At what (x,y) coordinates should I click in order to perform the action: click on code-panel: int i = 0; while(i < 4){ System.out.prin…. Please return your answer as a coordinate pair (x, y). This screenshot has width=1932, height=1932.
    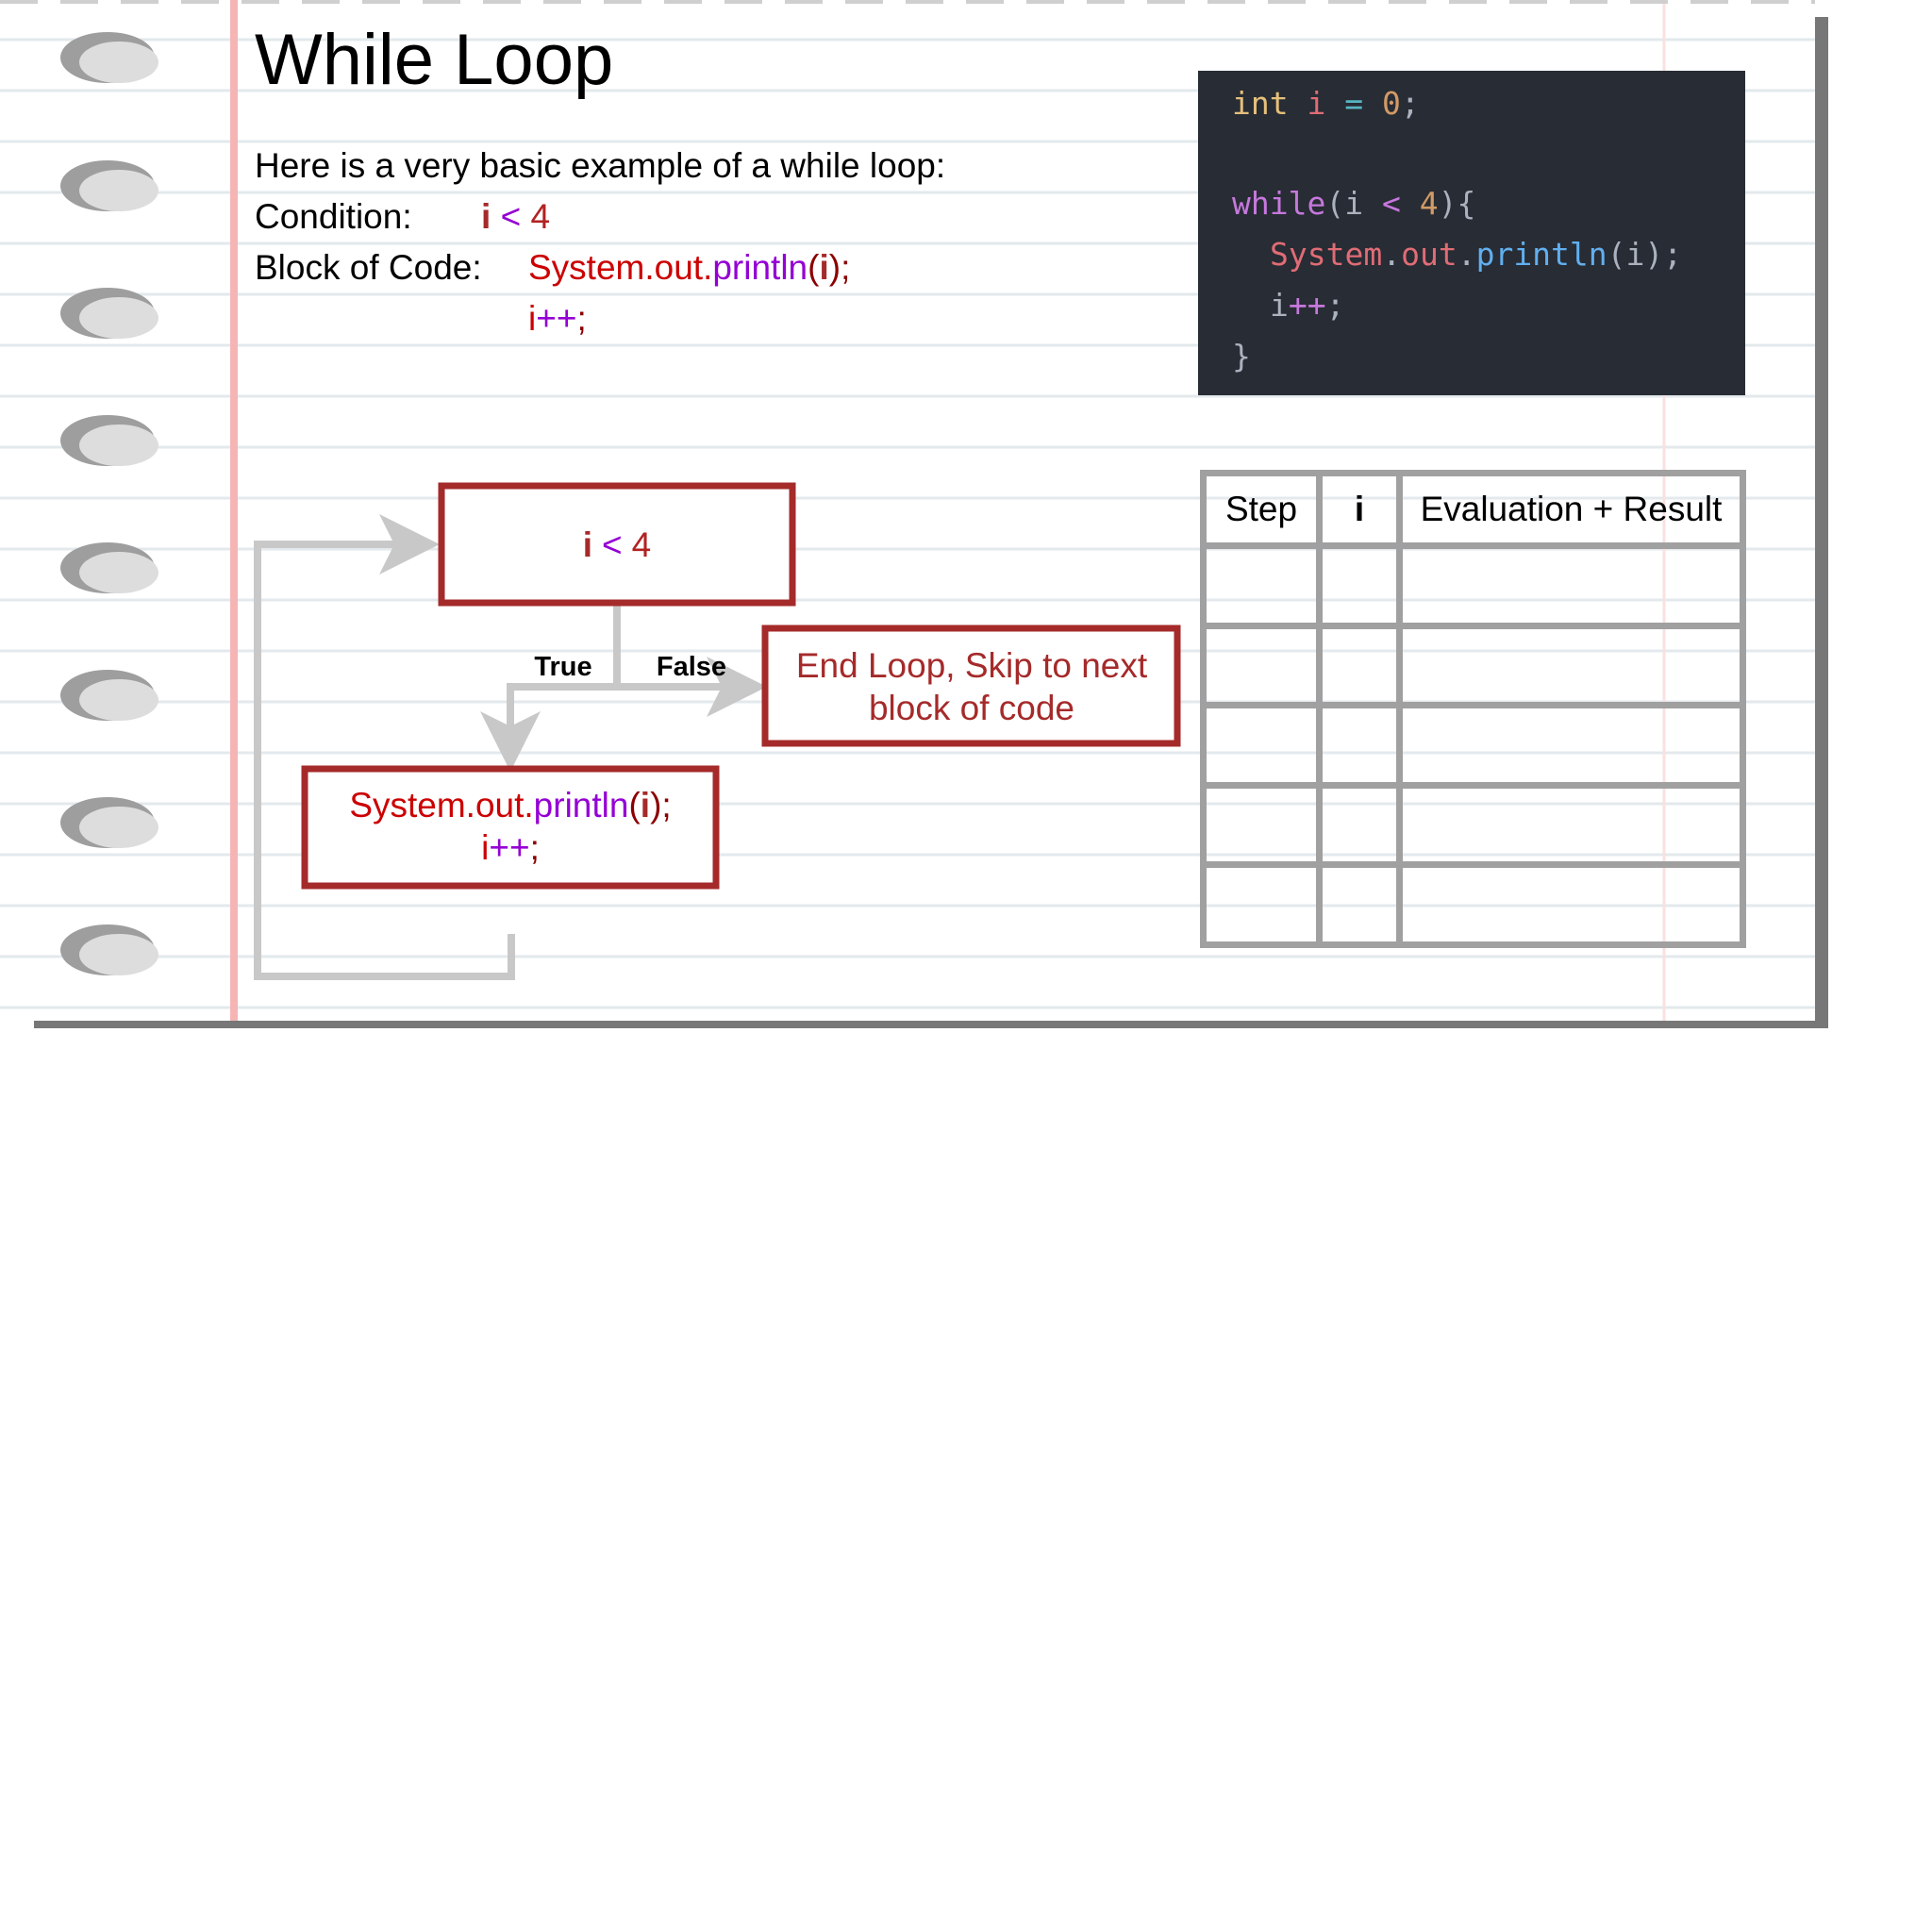
    Looking at the image, I should click on (1471, 233).